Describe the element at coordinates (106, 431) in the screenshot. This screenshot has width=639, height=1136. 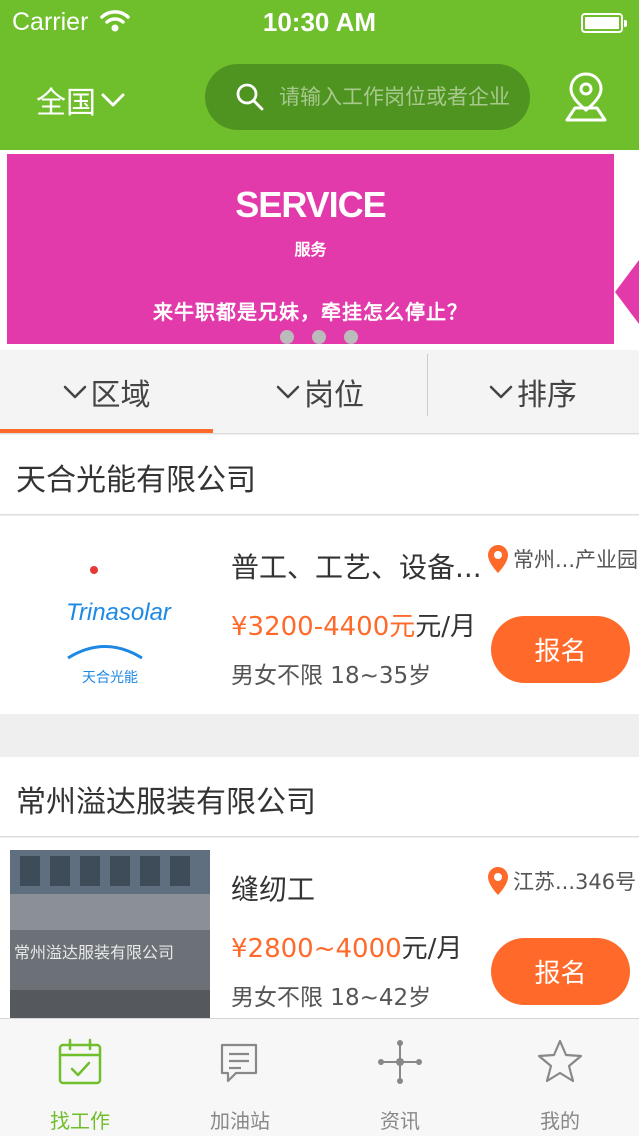
I see `active-filter-indicator` at that location.